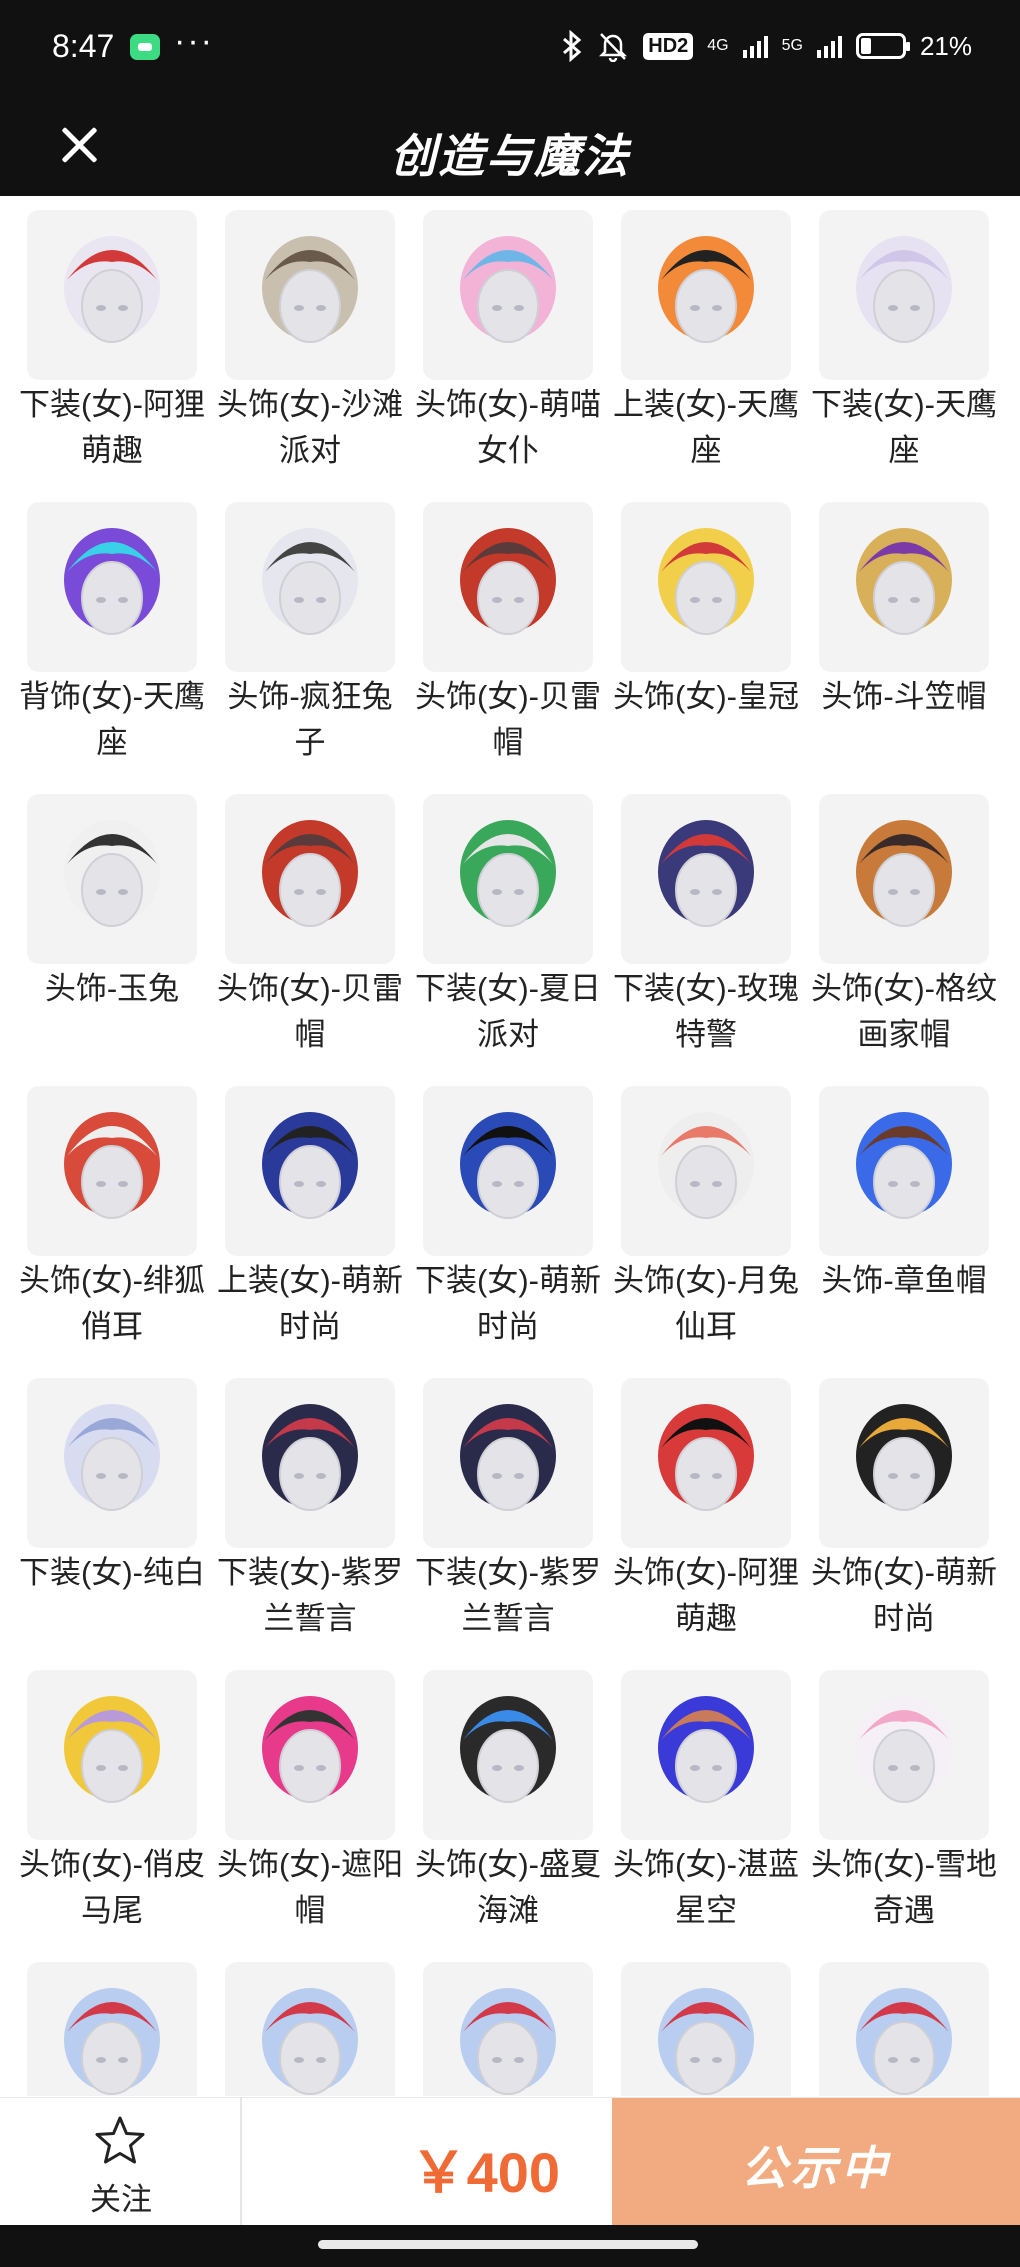 Image resolution: width=1020 pixels, height=2267 pixels. I want to click on grid-item: 下装(女)-萌新时尚, so click(508, 1218).